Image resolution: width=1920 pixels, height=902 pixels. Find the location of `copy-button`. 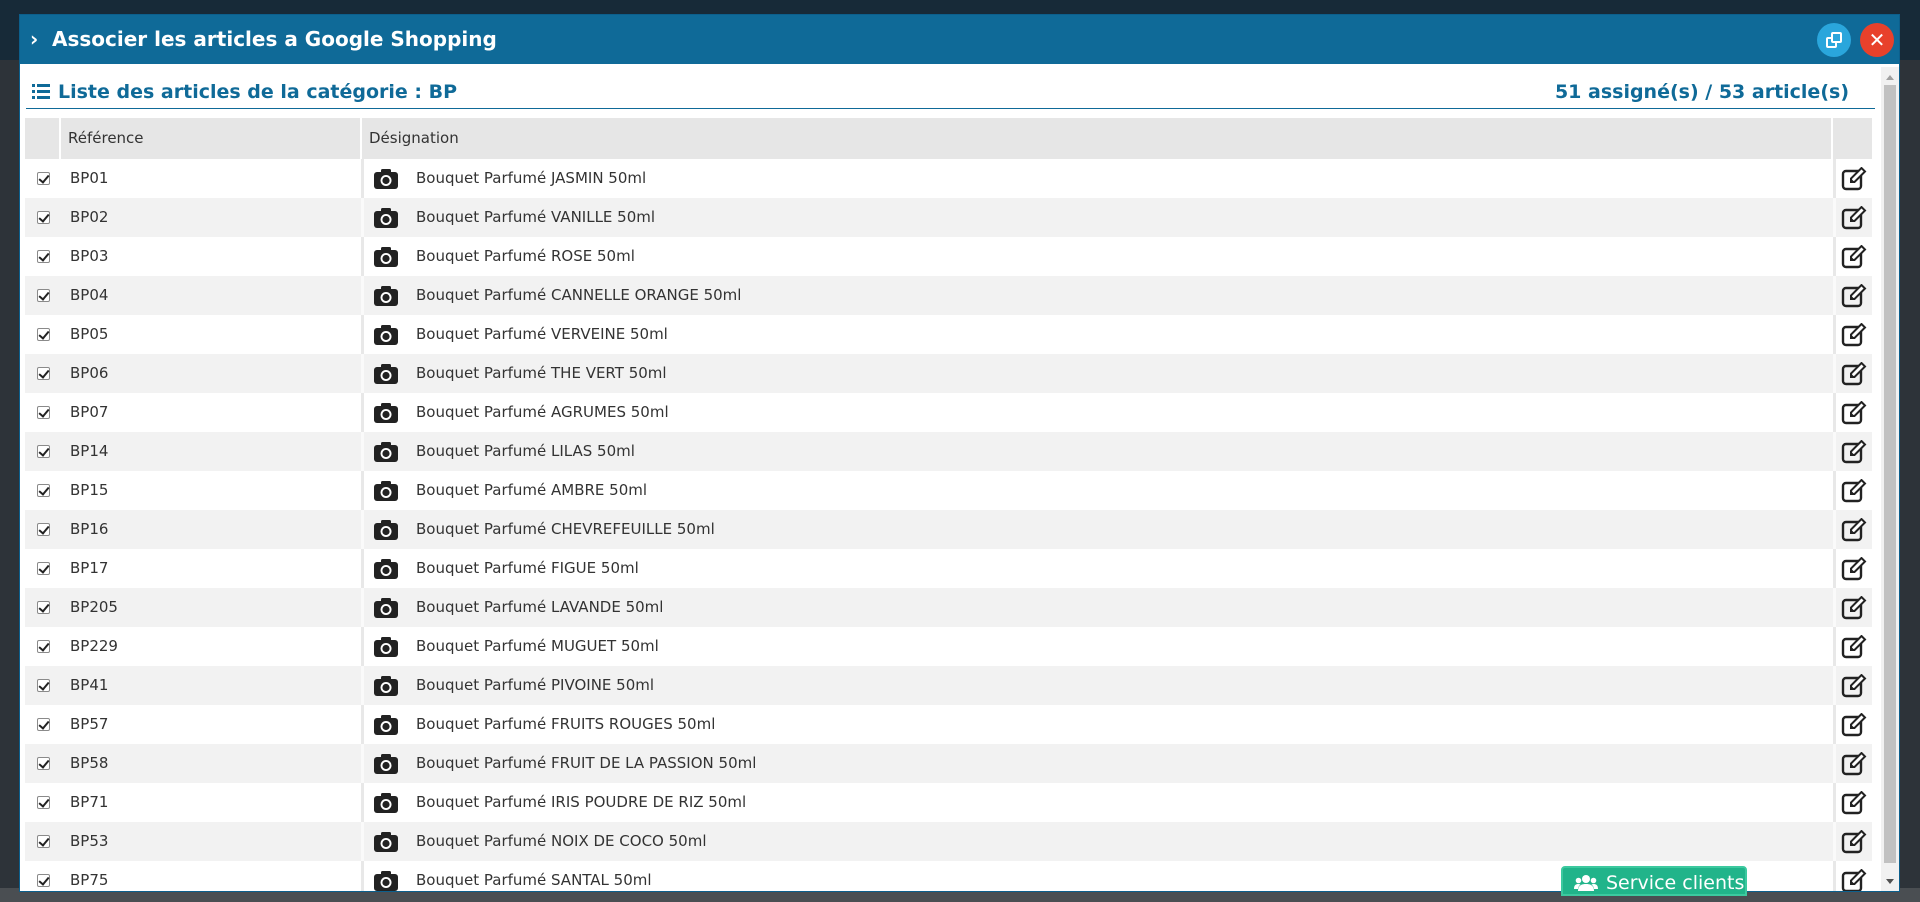

copy-button is located at coordinates (1834, 40).